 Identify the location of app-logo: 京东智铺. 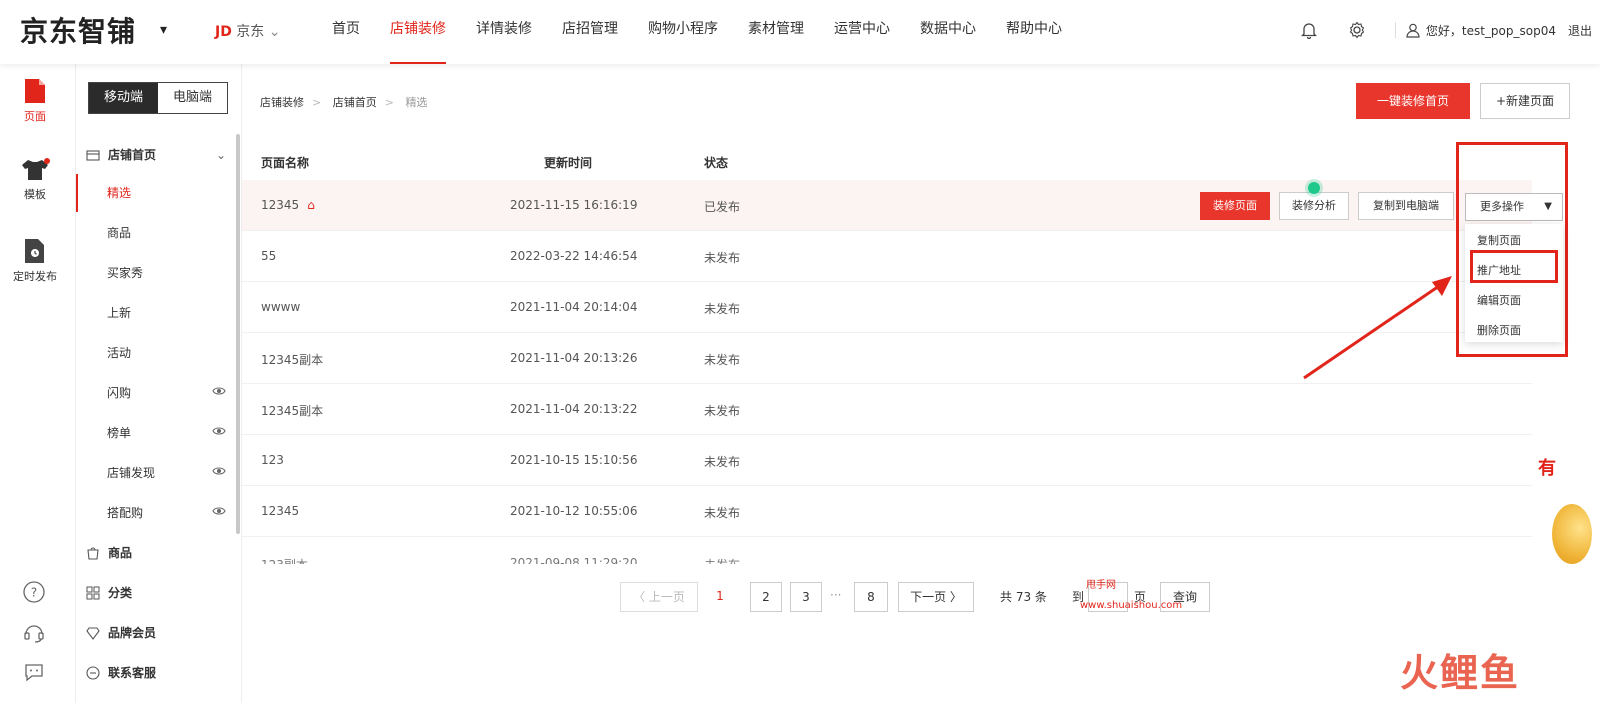
(78, 30).